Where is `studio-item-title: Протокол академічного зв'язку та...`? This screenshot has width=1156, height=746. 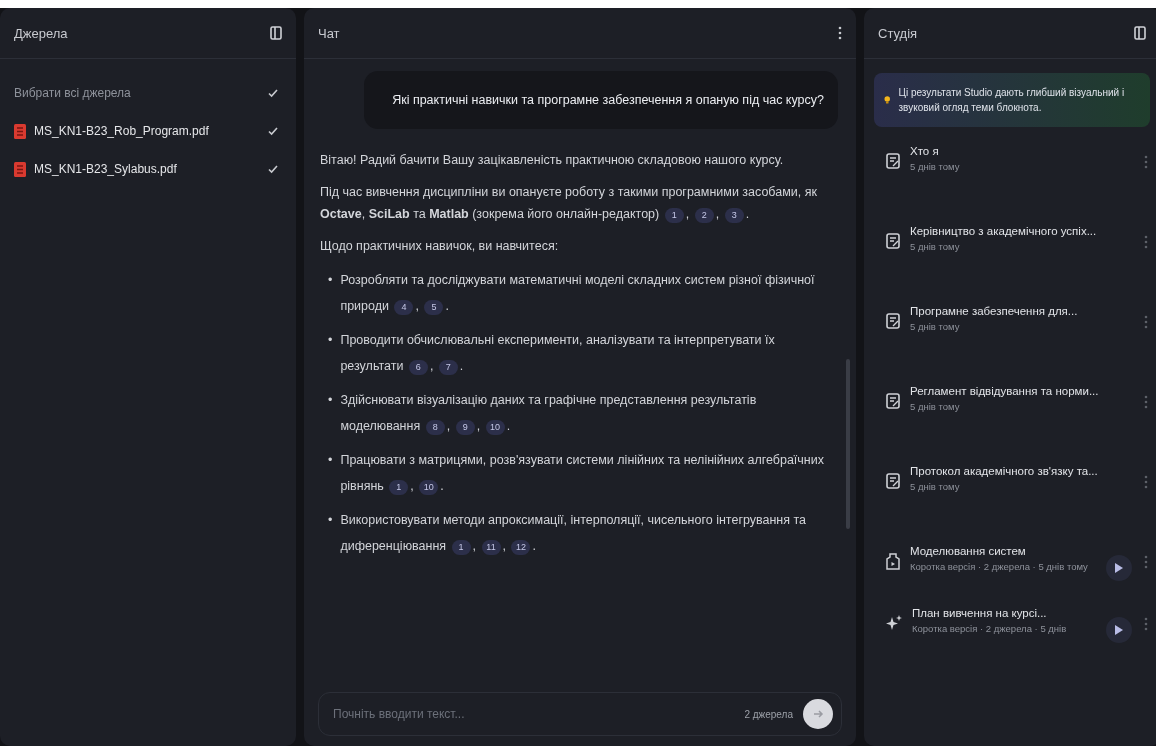 studio-item-title: Протокол академічного зв'язку та... is located at coordinates (1021, 471).